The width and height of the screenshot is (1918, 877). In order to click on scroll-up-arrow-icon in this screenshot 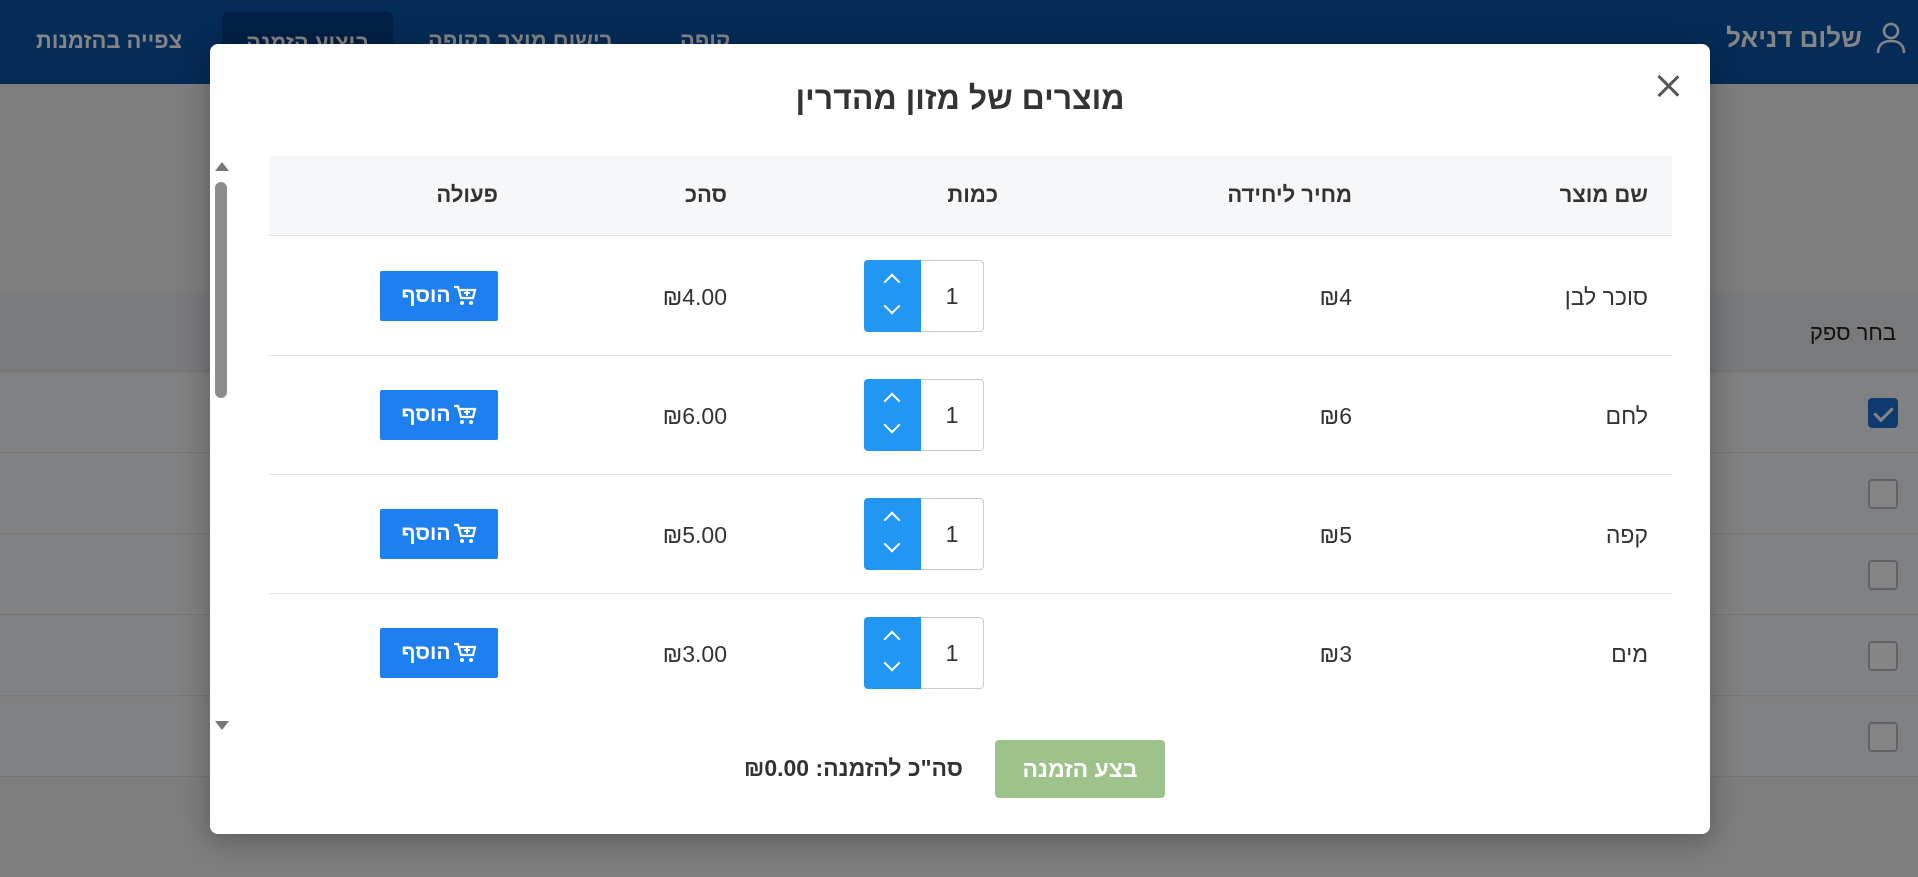, I will do `click(222, 166)`.